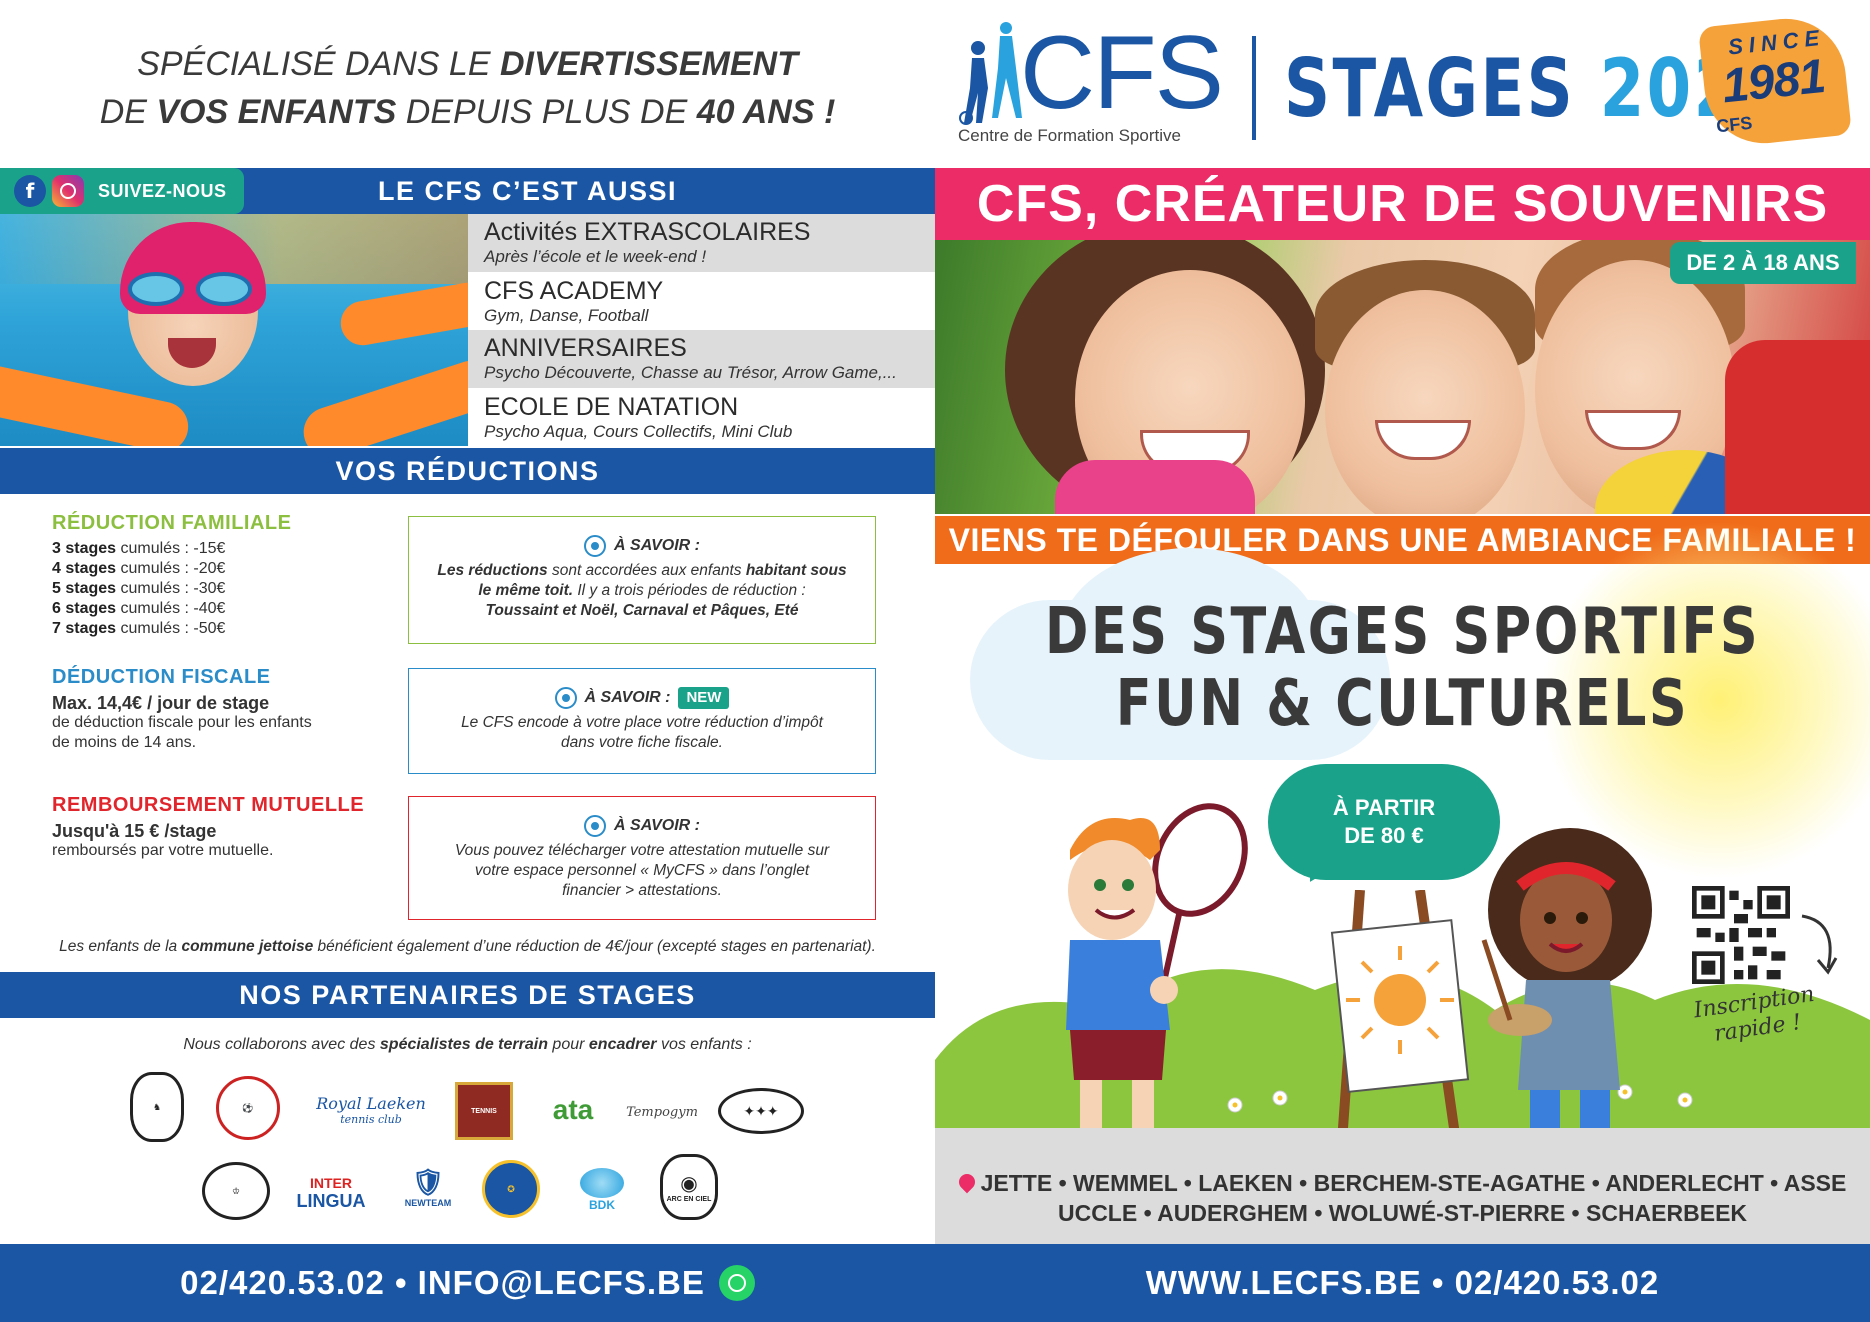 The width and height of the screenshot is (1870, 1322). Describe the element at coordinates (139, 548) in the screenshot. I see `familiale-row: 3 stages cumulés : -15€` at that location.